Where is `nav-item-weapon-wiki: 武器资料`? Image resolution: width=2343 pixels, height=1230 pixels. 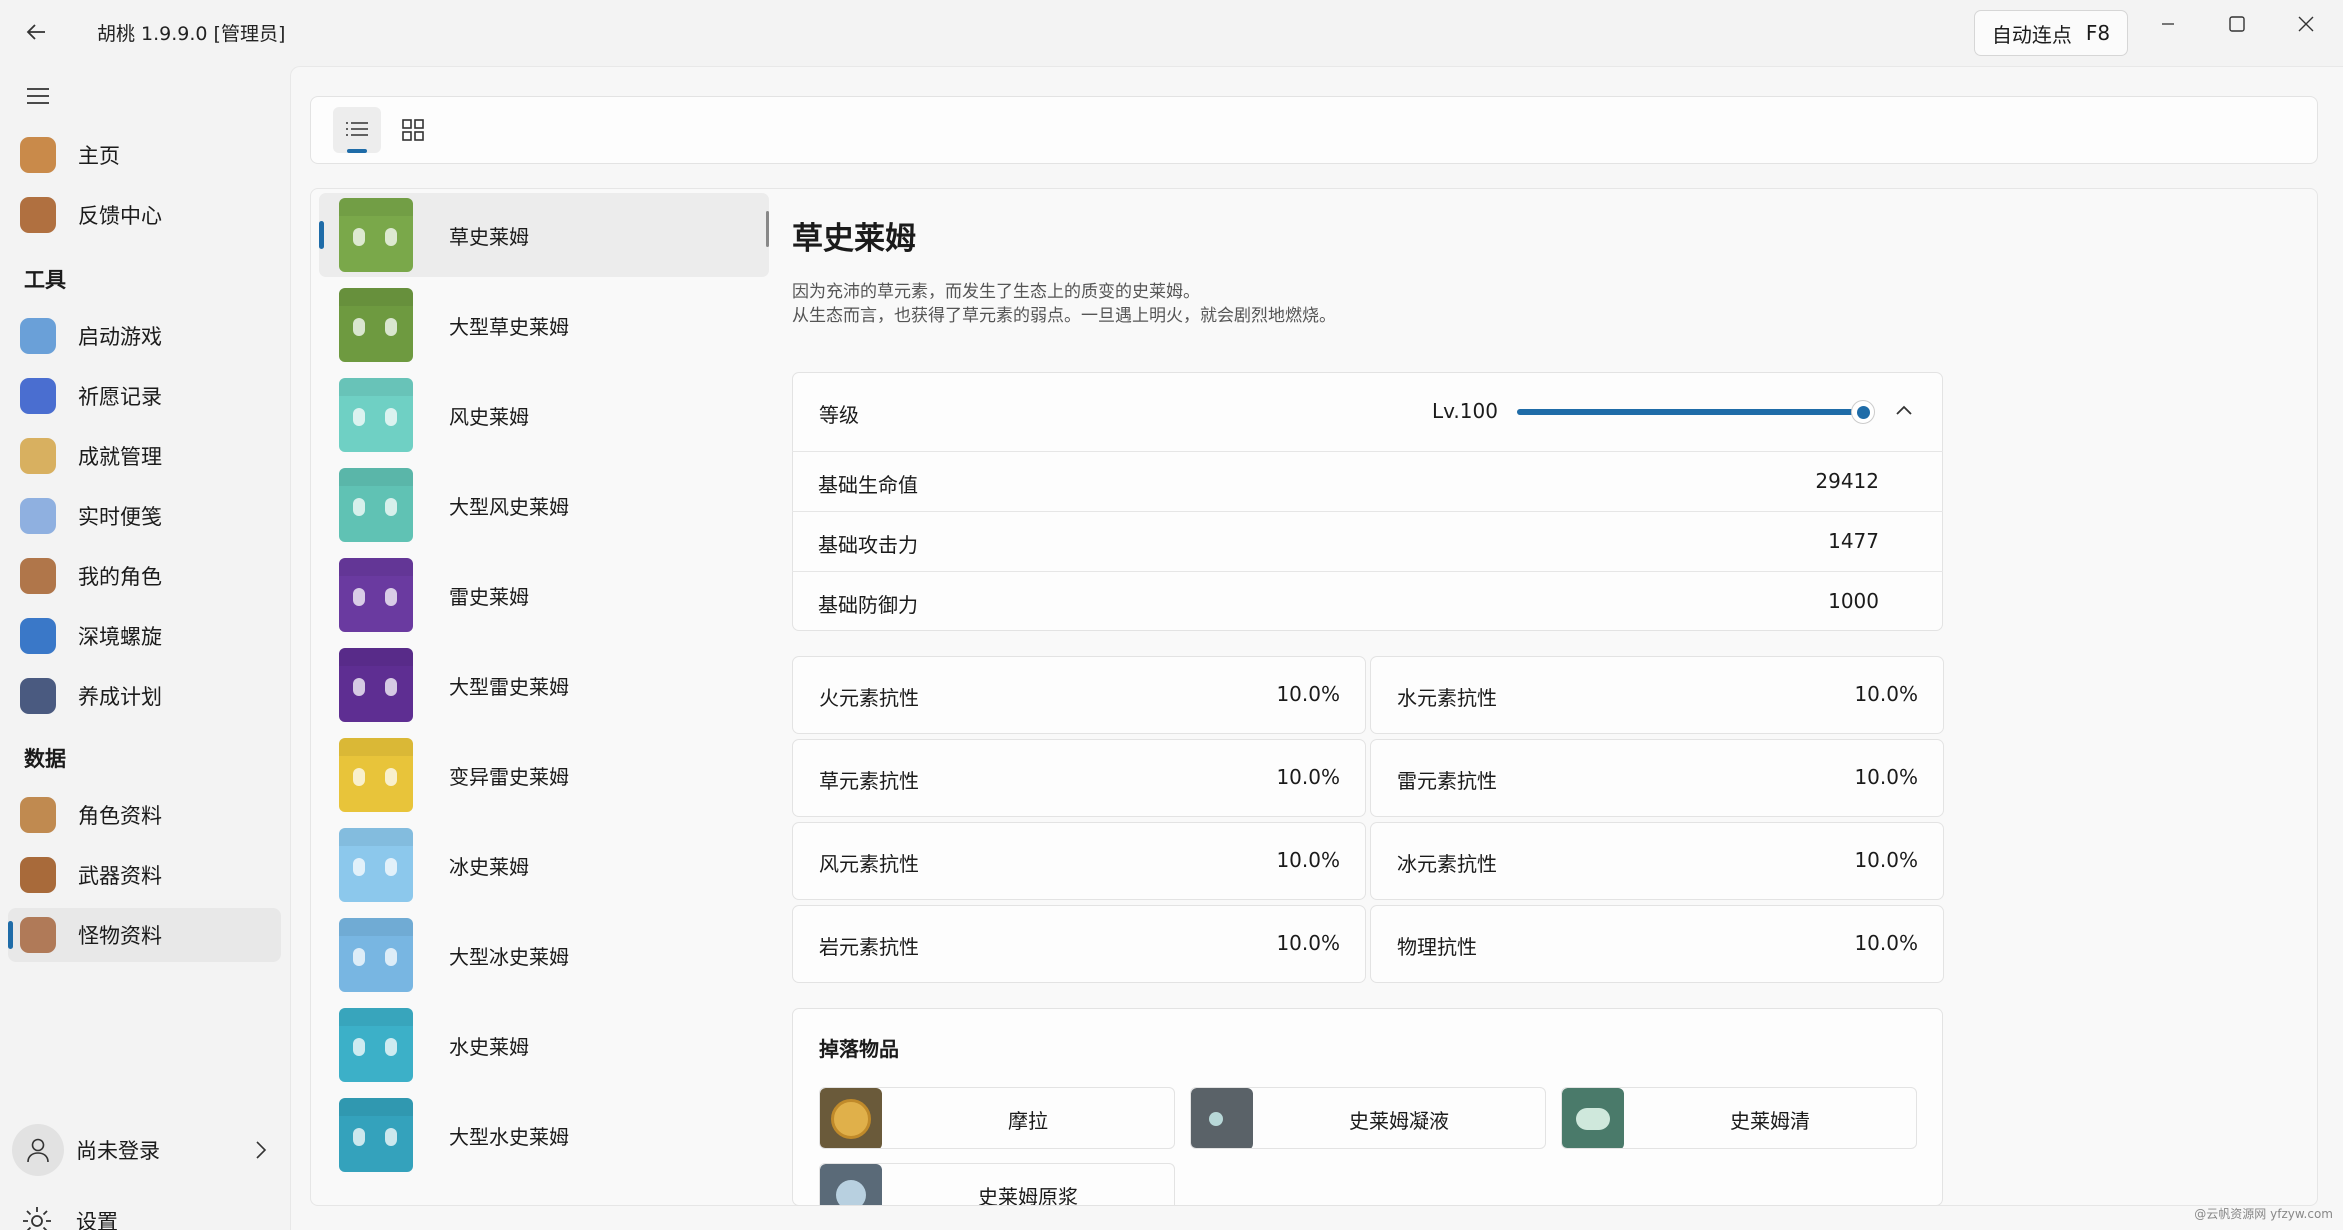 nav-item-weapon-wiki: 武器资料 is located at coordinates (144, 875).